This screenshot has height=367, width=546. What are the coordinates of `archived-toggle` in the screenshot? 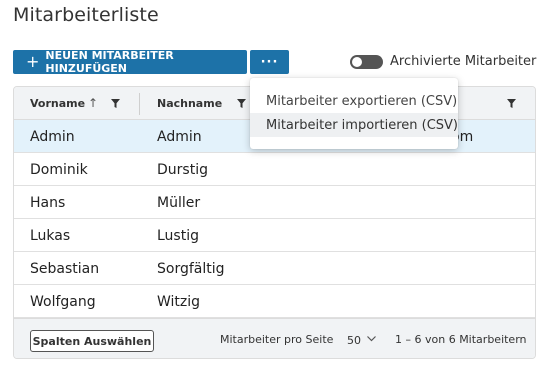 It's located at (366, 62).